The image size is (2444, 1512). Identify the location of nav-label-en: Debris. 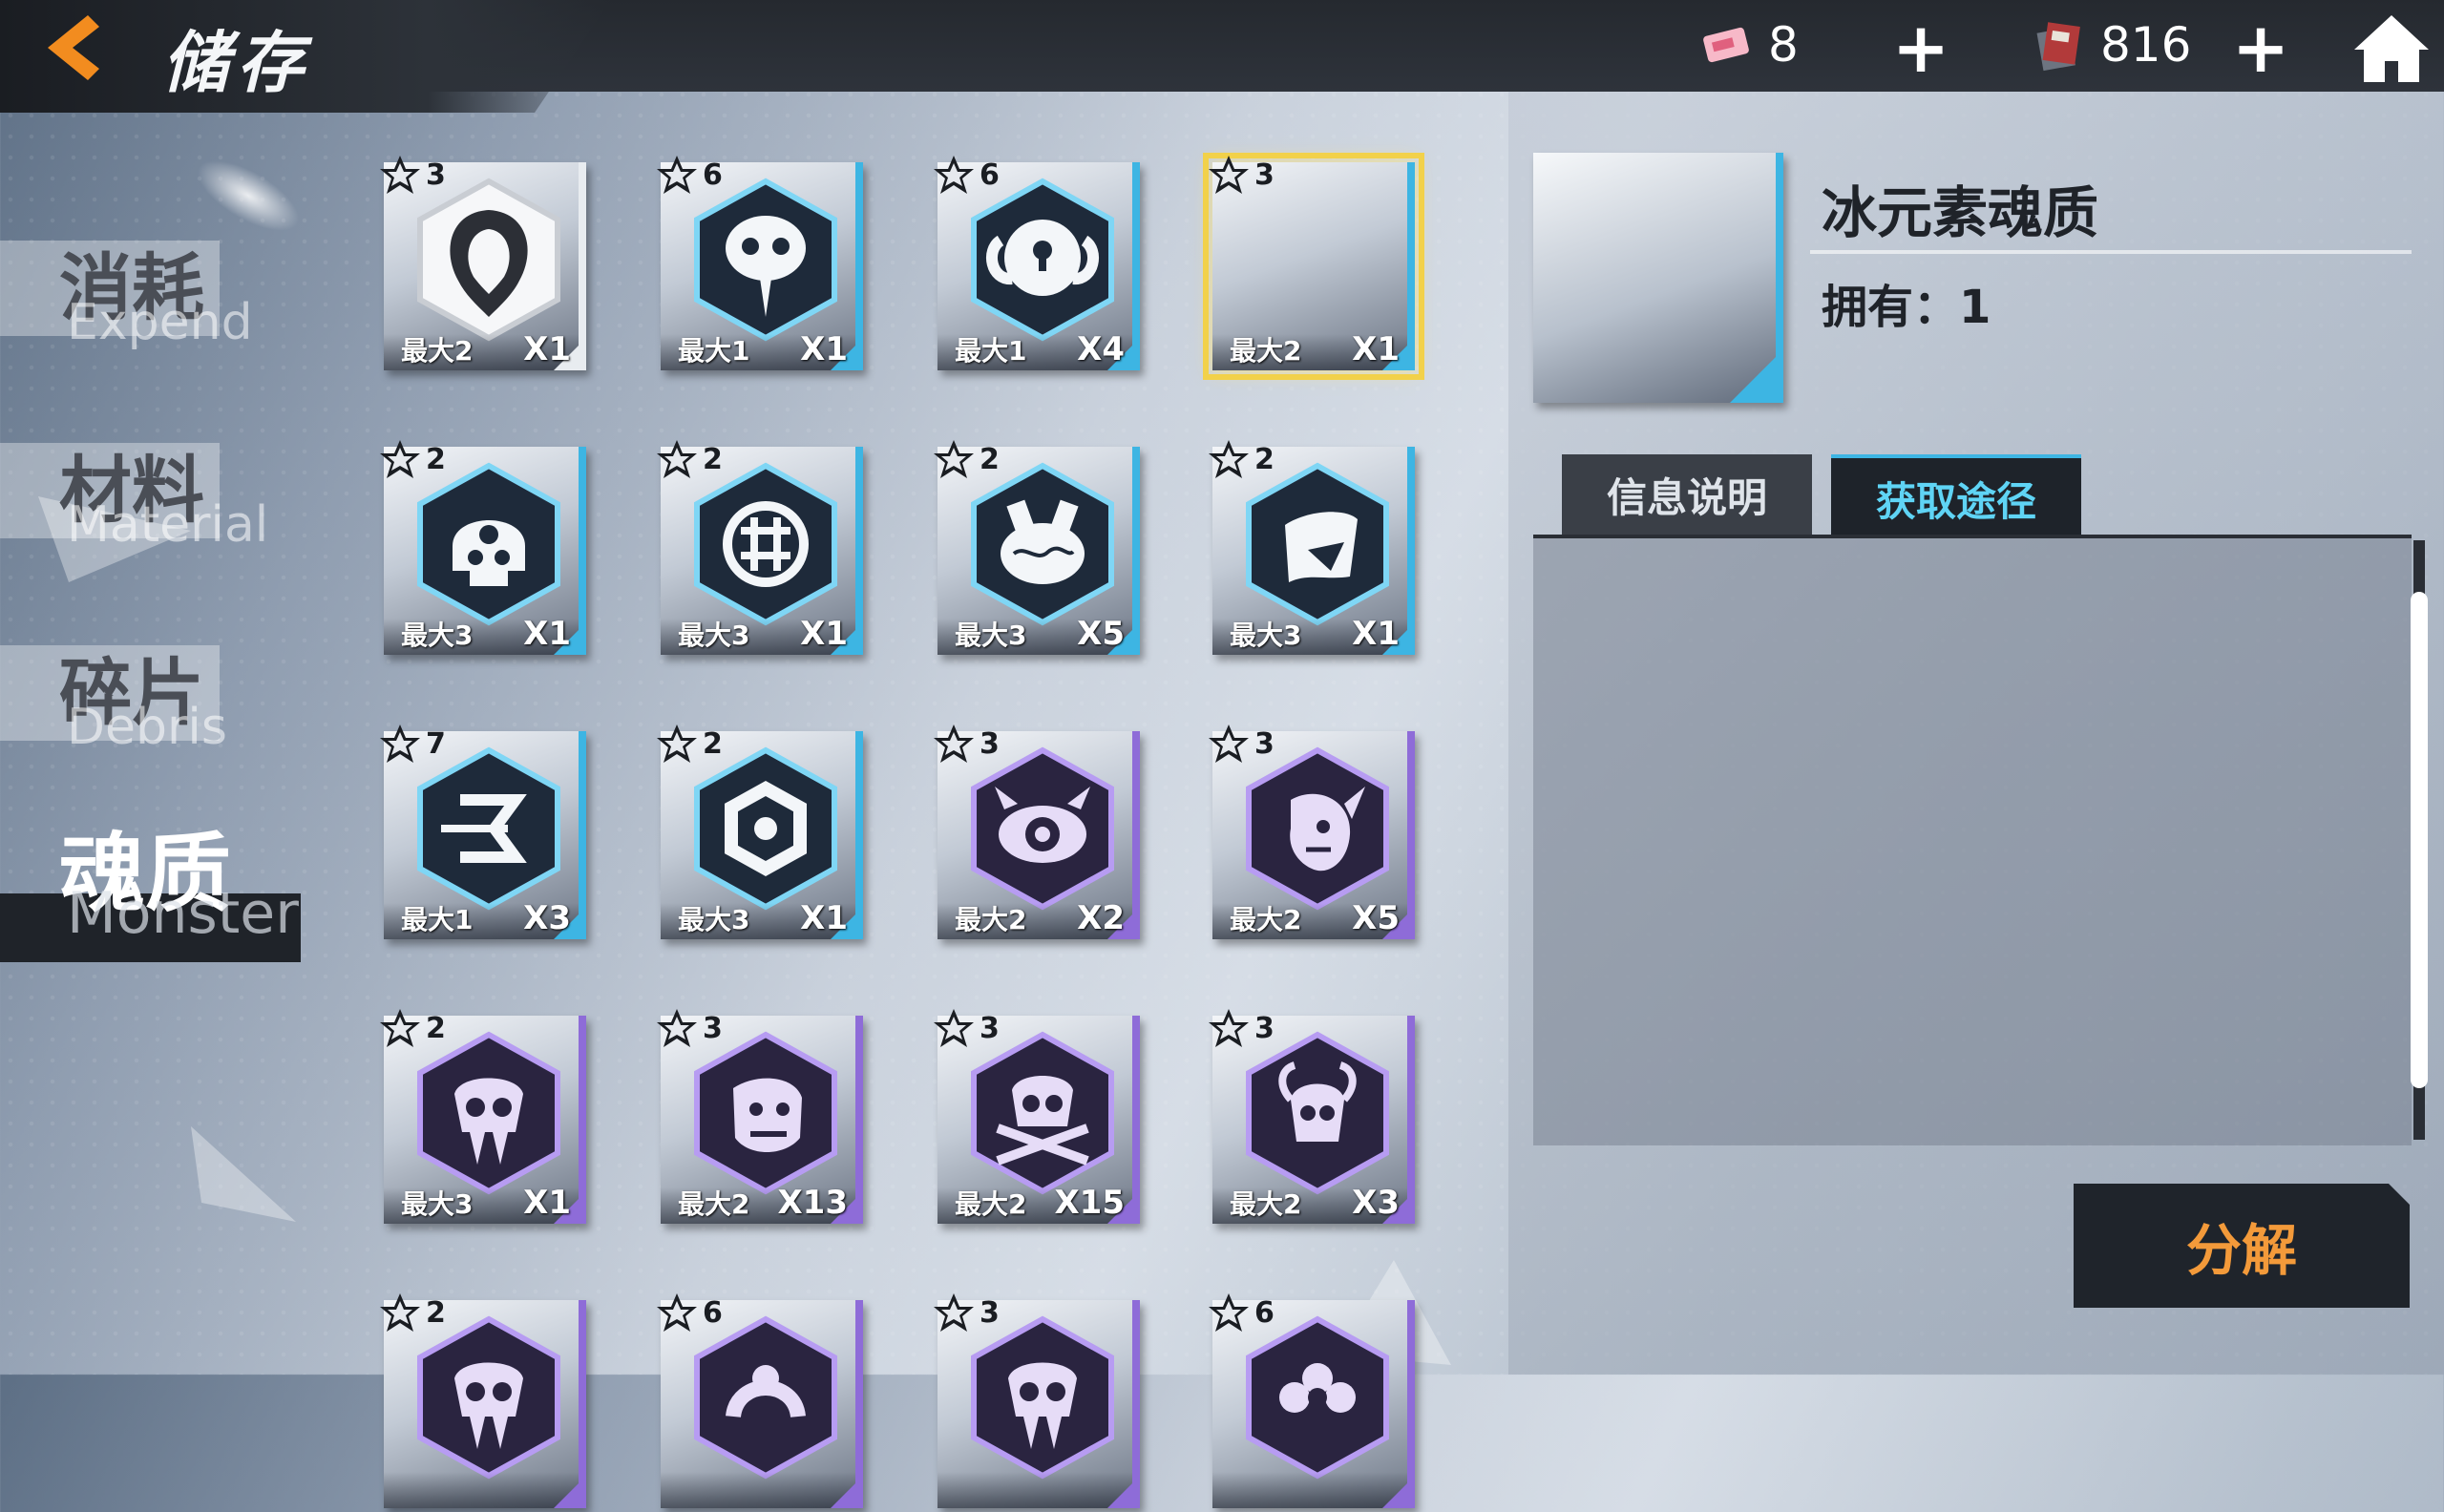
(147, 728).